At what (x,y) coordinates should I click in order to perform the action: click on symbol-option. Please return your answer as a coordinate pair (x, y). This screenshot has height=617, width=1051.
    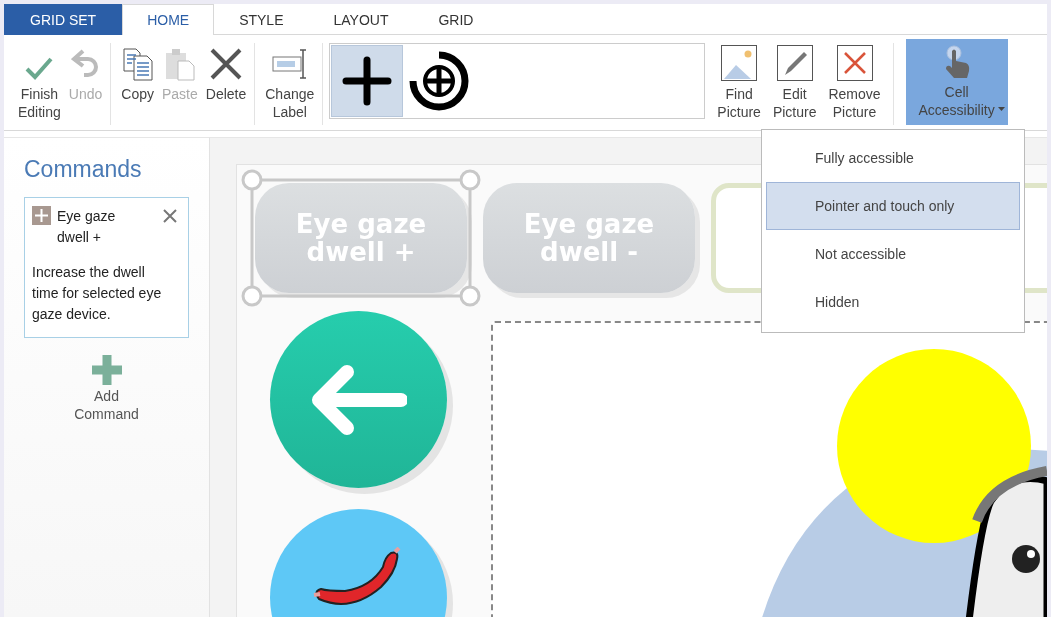
    Looking at the image, I should click on (367, 81).